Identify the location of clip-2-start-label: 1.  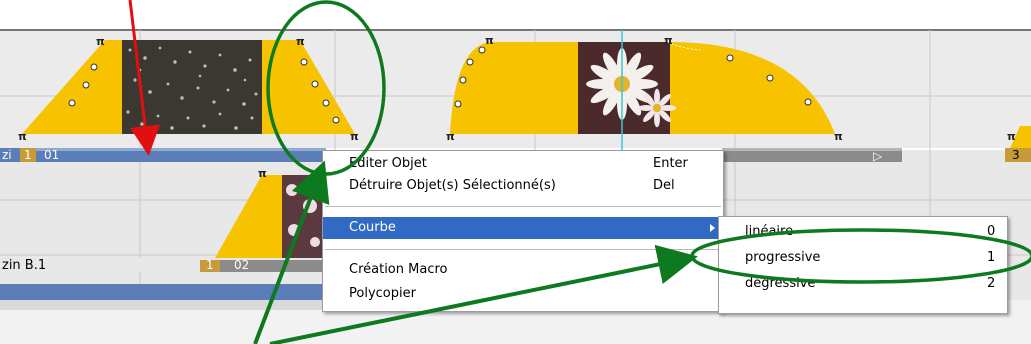
(210, 265).